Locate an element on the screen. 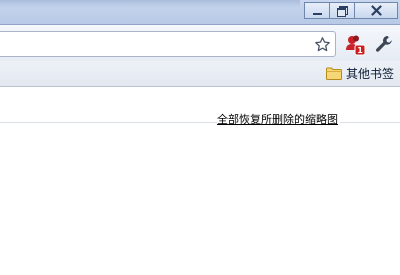 This screenshot has width=400, height=275. extension-user-icon: 1 is located at coordinates (356, 45).